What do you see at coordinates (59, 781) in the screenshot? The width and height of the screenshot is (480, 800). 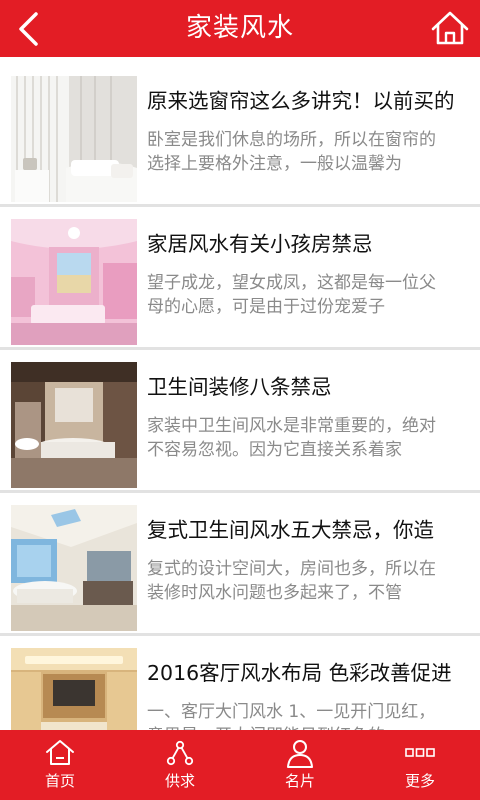 I see `tab-label: 首页` at bounding box center [59, 781].